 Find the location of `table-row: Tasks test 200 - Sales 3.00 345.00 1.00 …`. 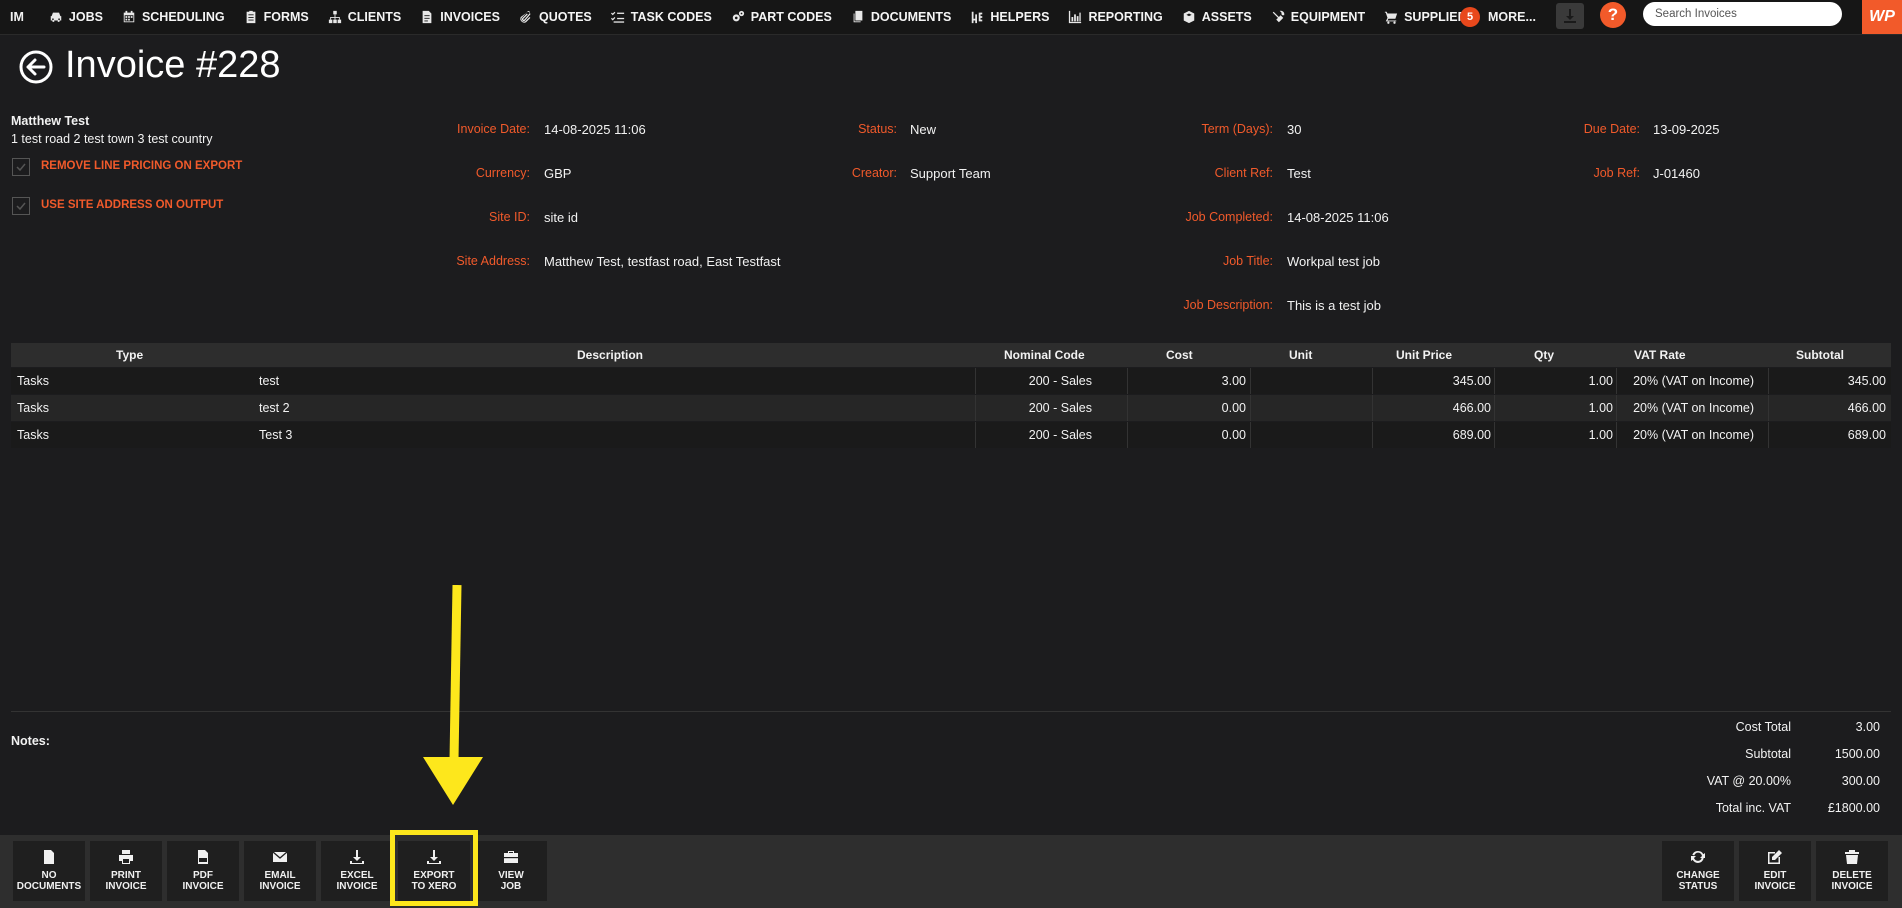

table-row: Tasks test 200 - Sales 3.00 345.00 1.00 … is located at coordinates (951, 381).